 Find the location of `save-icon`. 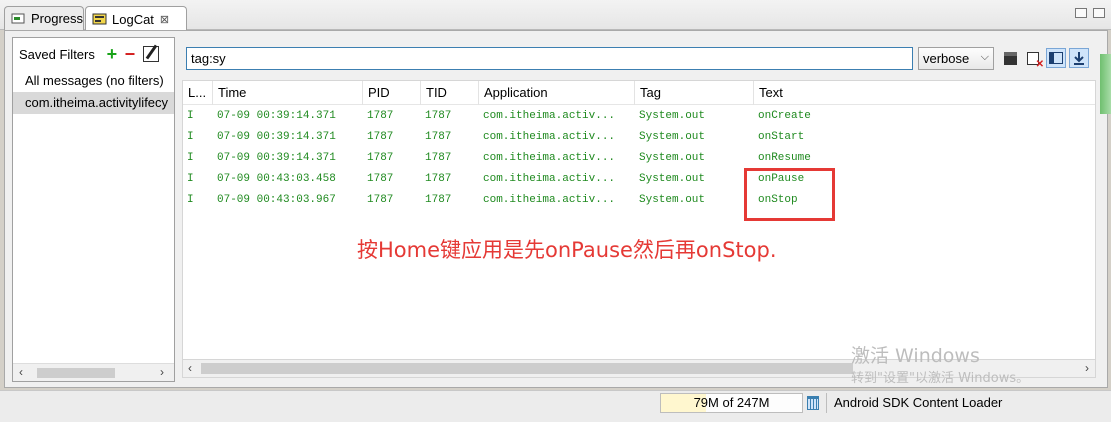

save-icon is located at coordinates (1010, 58).